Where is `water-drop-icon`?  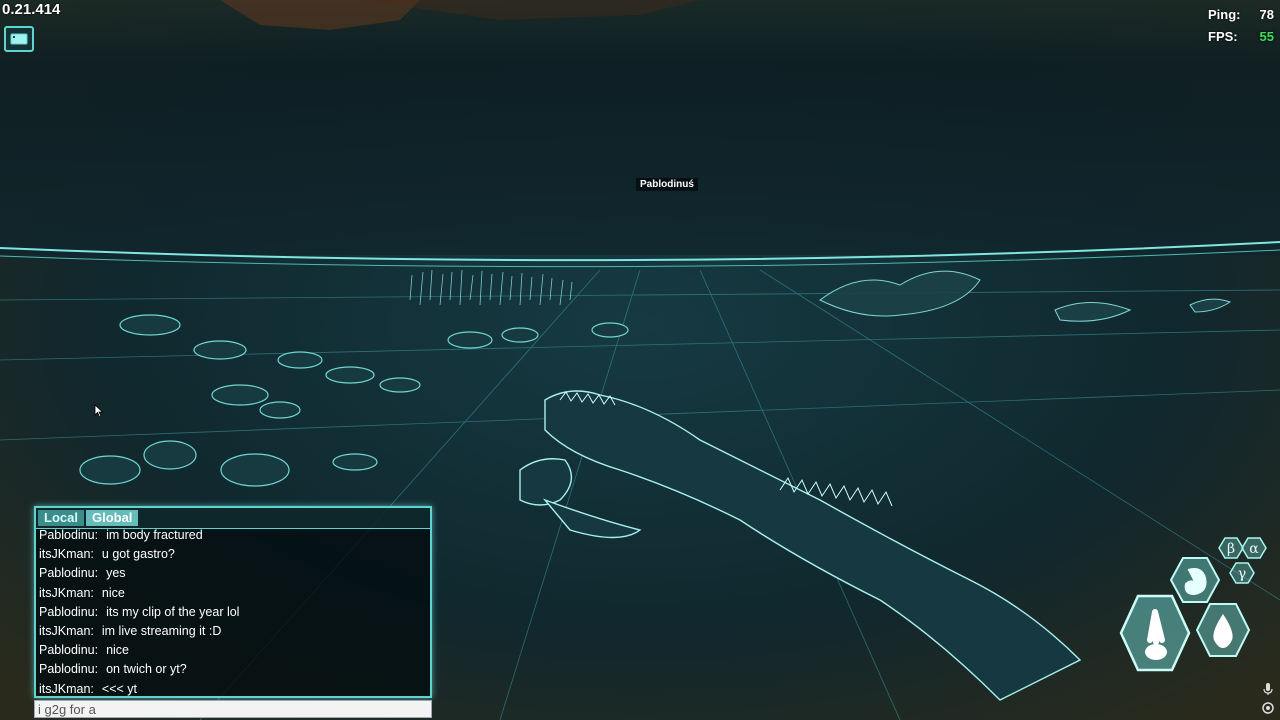 water-drop-icon is located at coordinates (1223, 630).